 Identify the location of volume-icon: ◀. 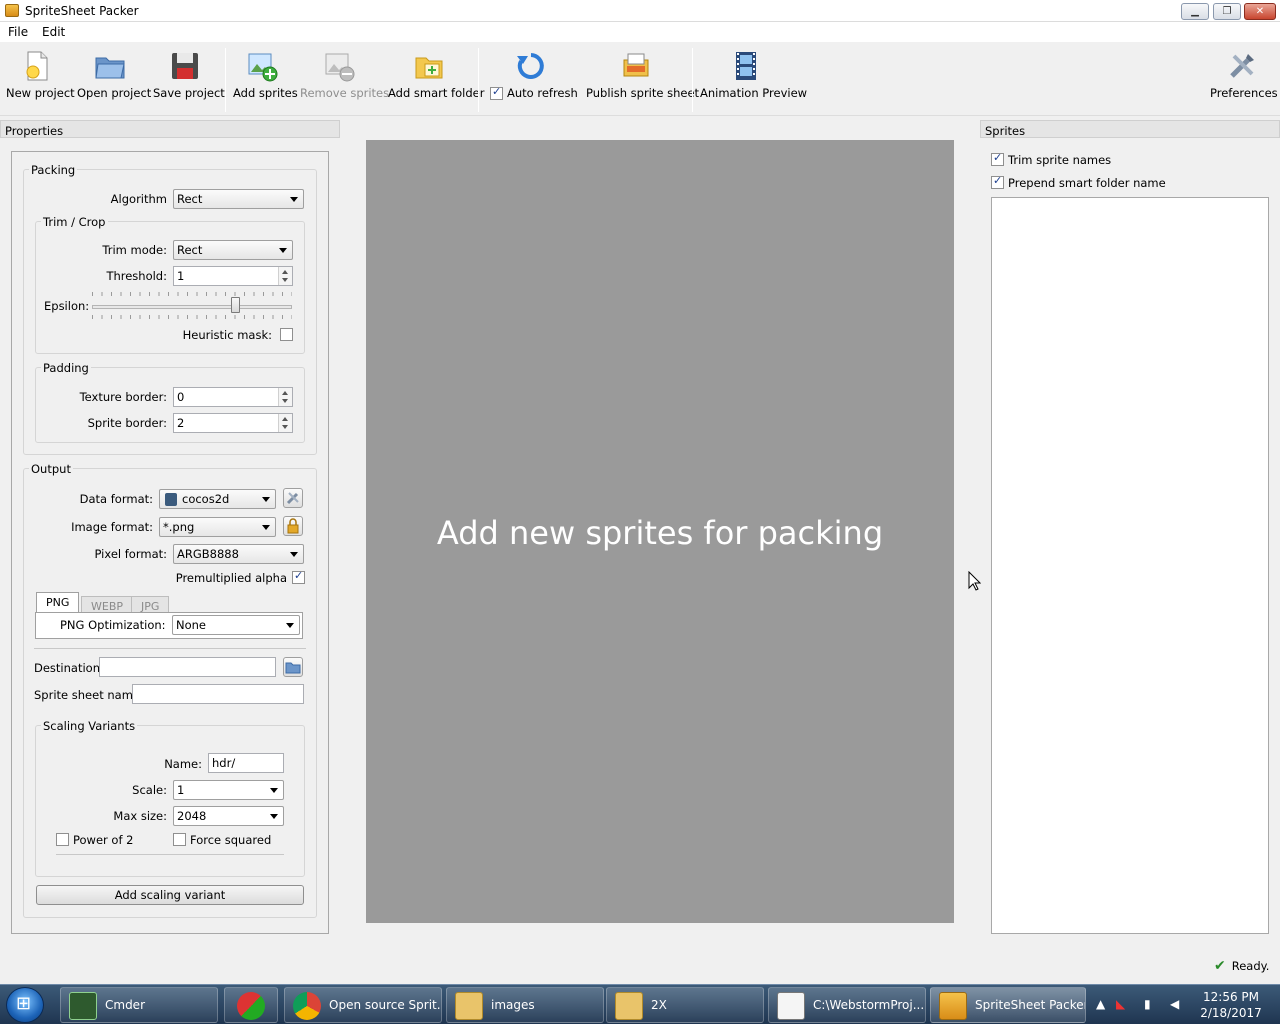
(1174, 1004).